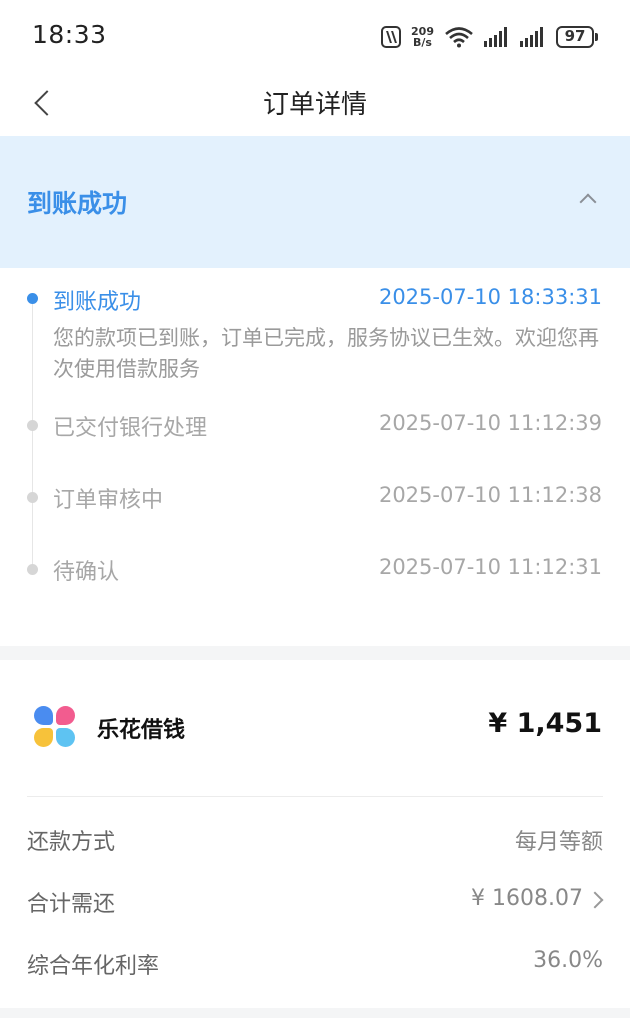  I want to click on row-label: 综合年化利率, so click(93, 966).